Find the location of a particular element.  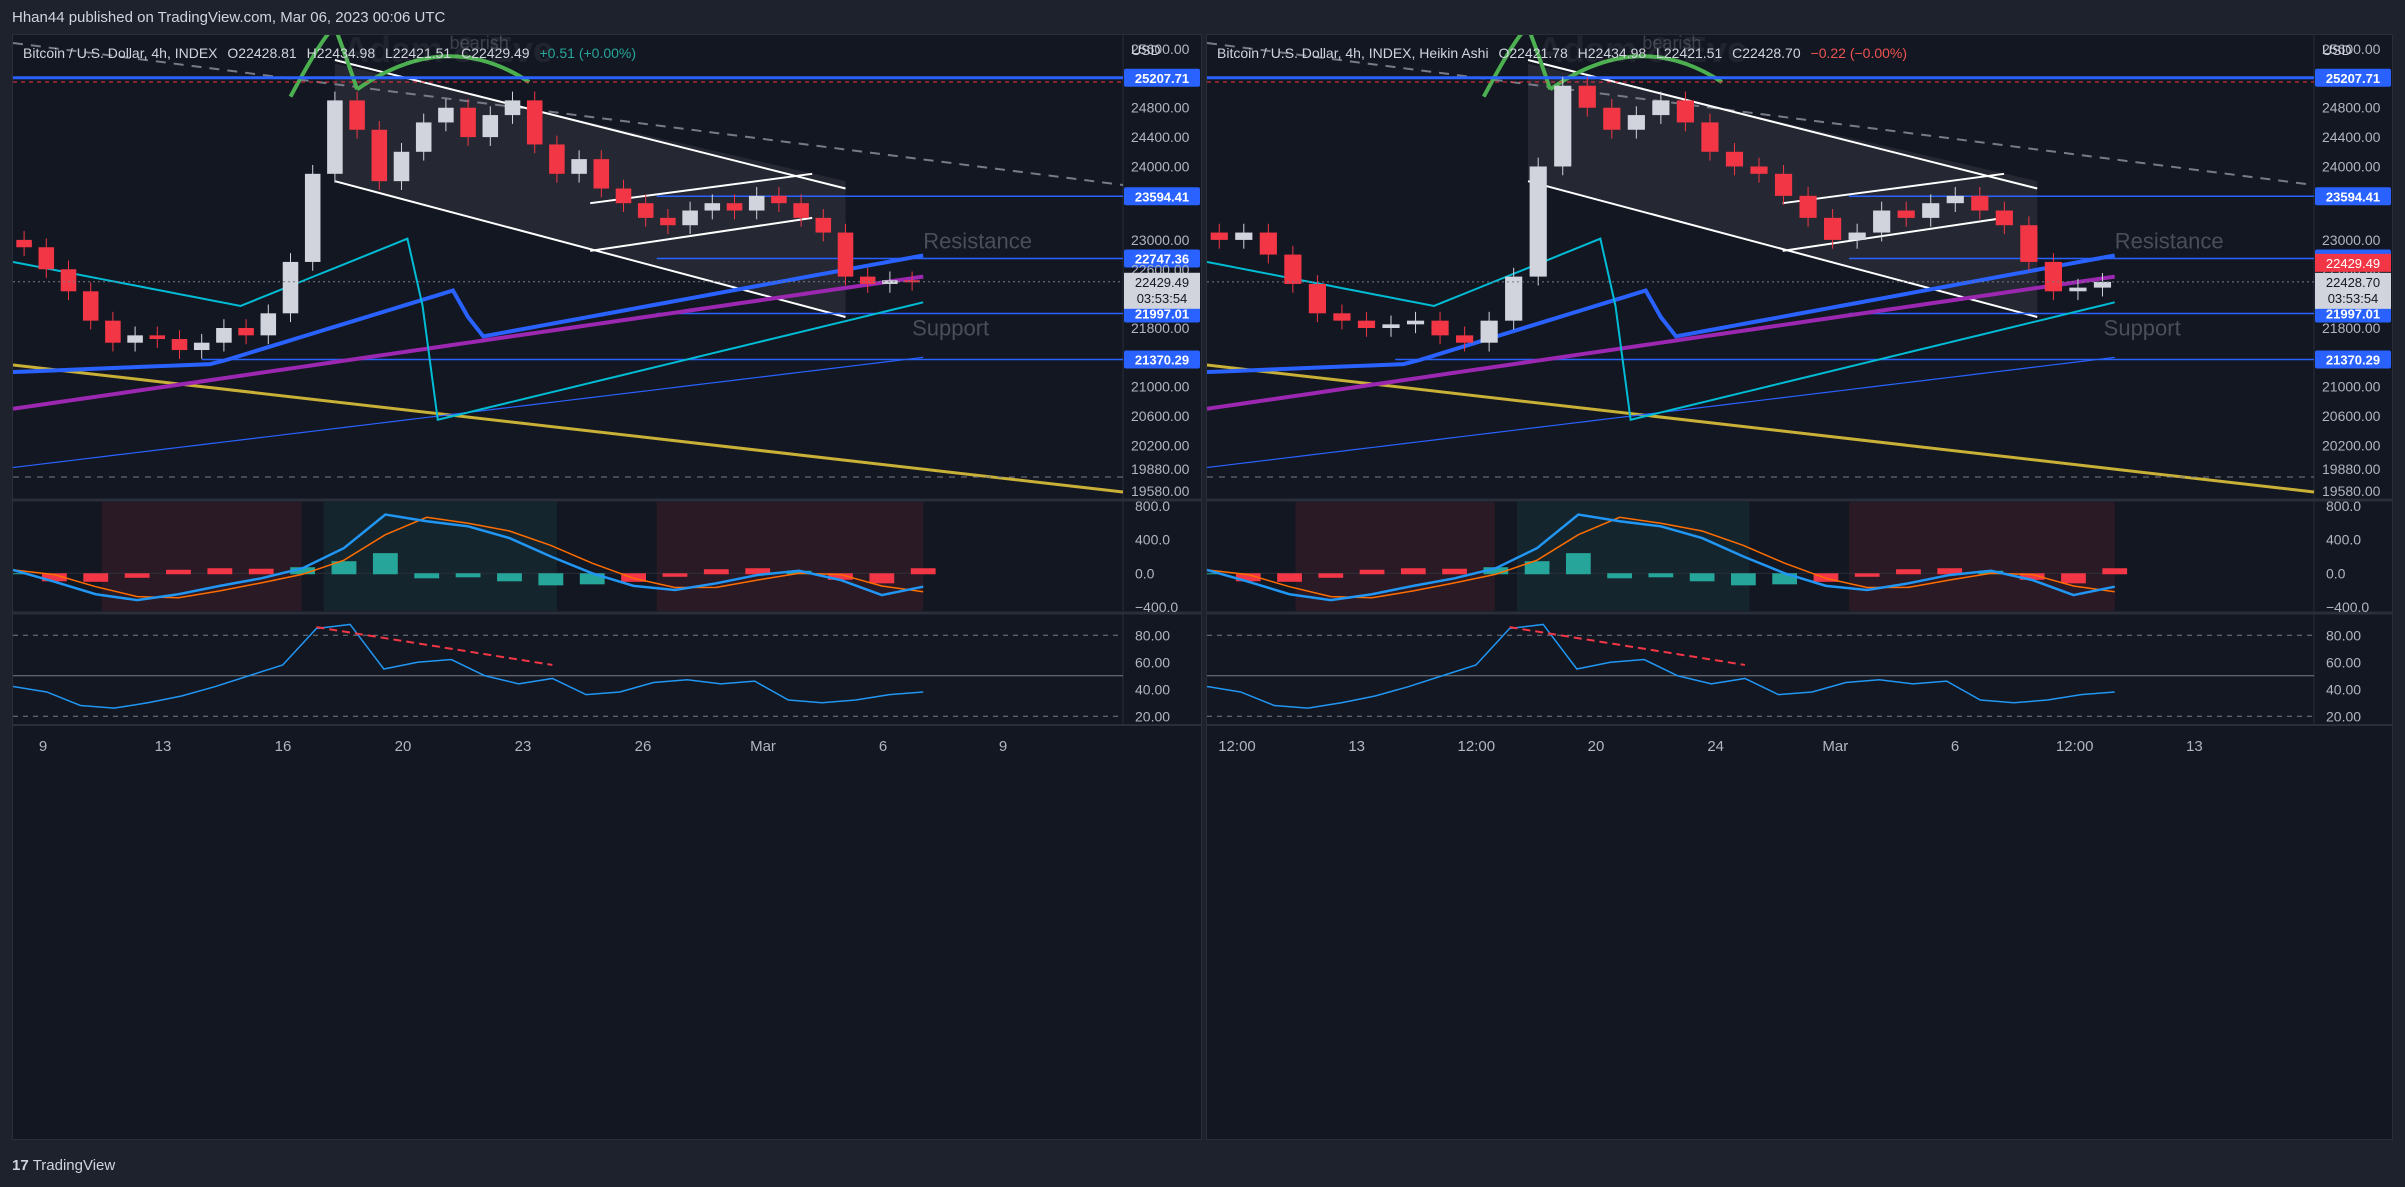

last-price-value: 22428.70 is located at coordinates (2353, 282).